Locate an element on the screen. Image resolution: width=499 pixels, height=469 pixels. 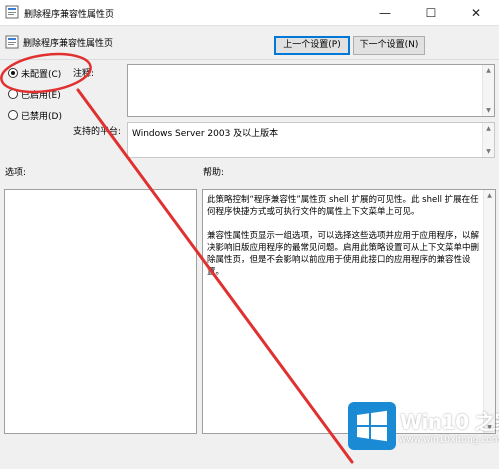
watermark-url: www.win10xitong.com is located at coordinates (449, 440).